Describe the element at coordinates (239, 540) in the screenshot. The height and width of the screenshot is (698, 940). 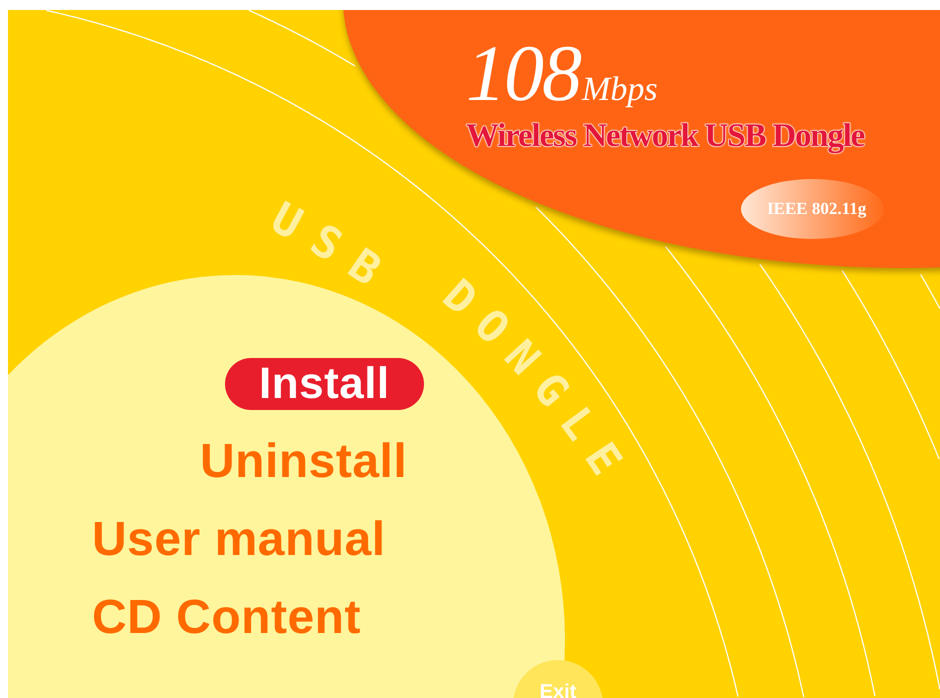
I see `menu-item: User manual` at that location.